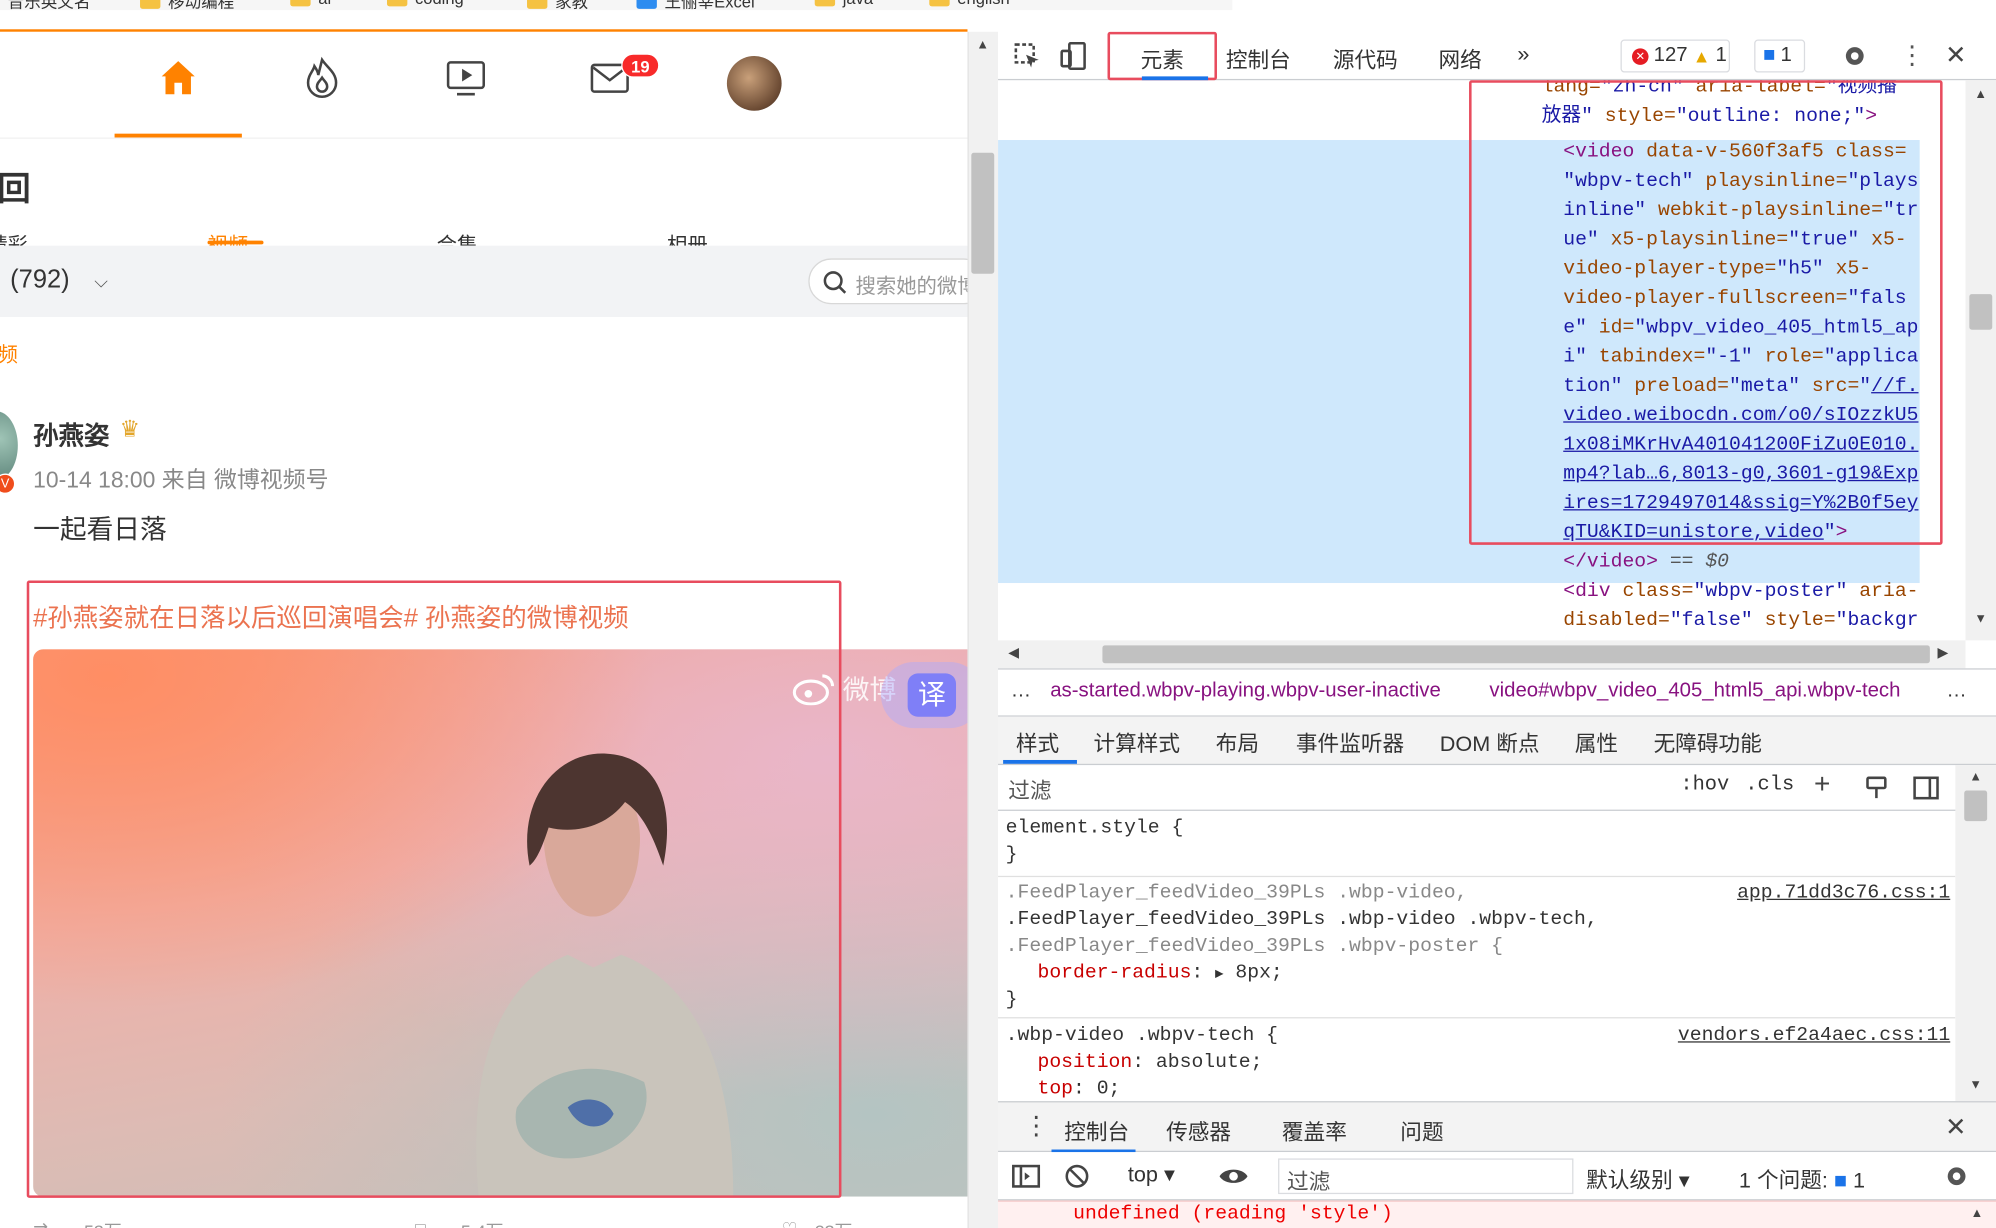 Image resolution: width=1996 pixels, height=1228 pixels. I want to click on post-avatar, so click(9, 445).